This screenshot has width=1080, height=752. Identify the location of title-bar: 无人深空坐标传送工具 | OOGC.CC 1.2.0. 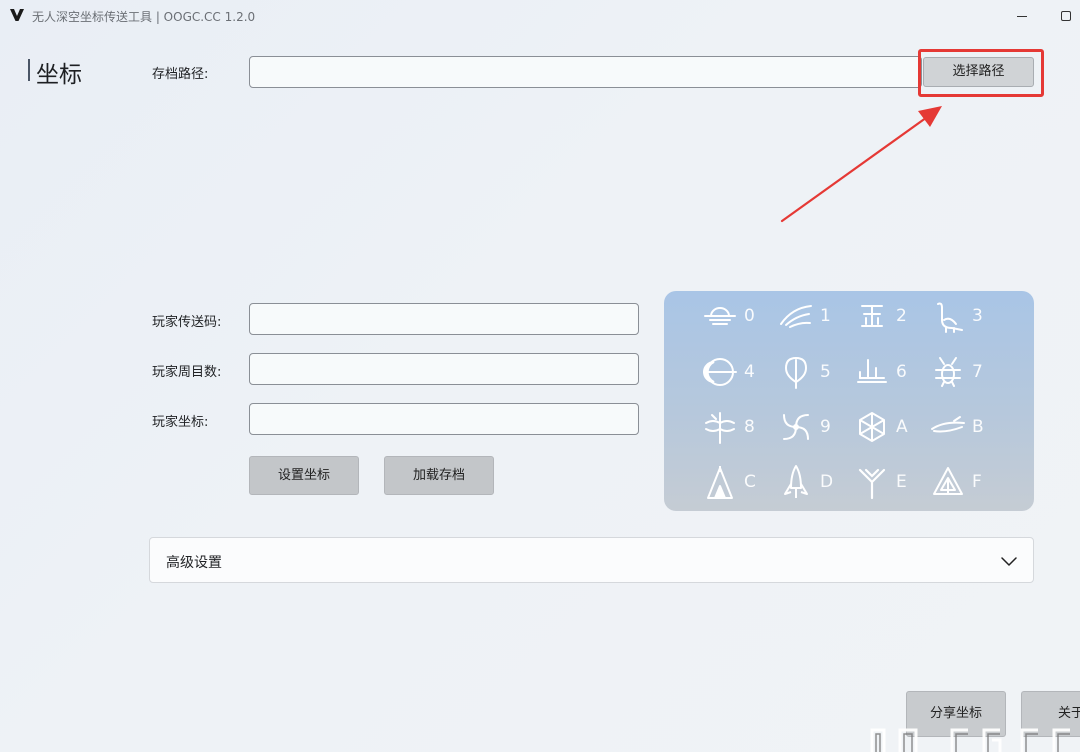
(540, 16).